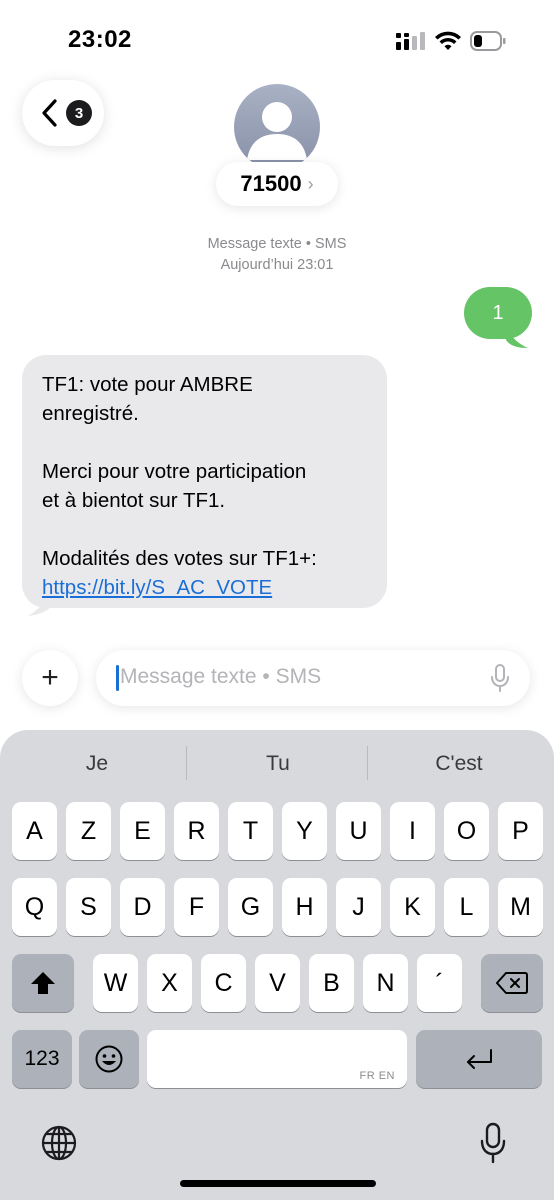 The width and height of the screenshot is (554, 1200). I want to click on battery-icon, so click(488, 41).